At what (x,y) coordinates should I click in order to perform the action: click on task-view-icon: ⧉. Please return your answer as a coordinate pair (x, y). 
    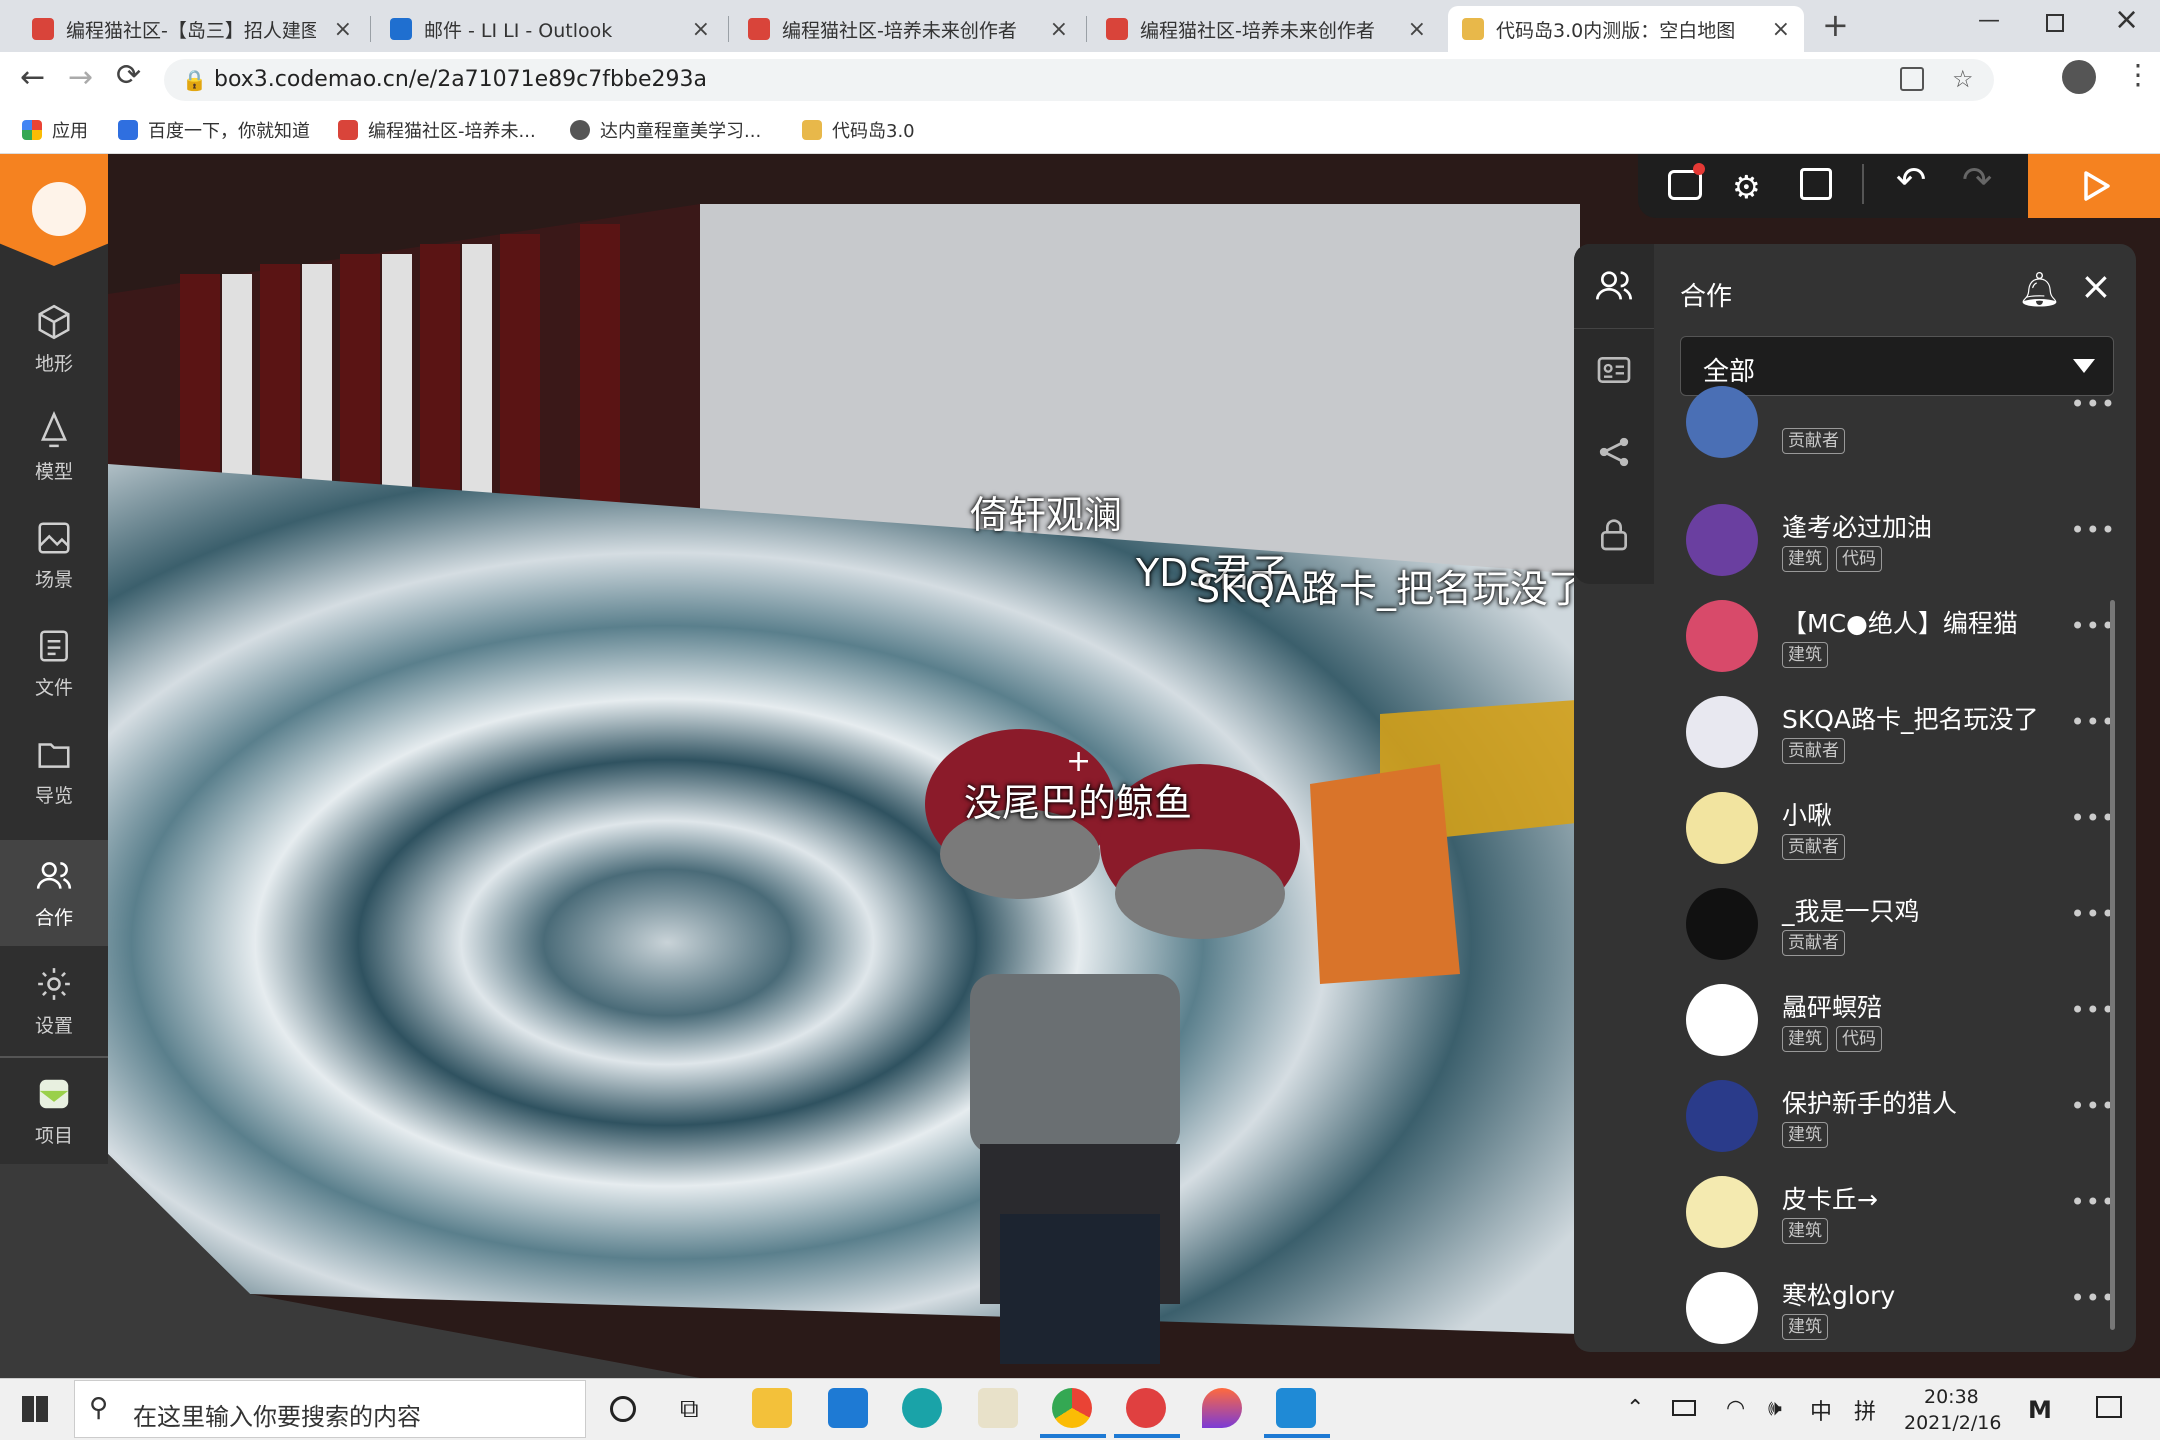
    Looking at the image, I should click on (689, 1409).